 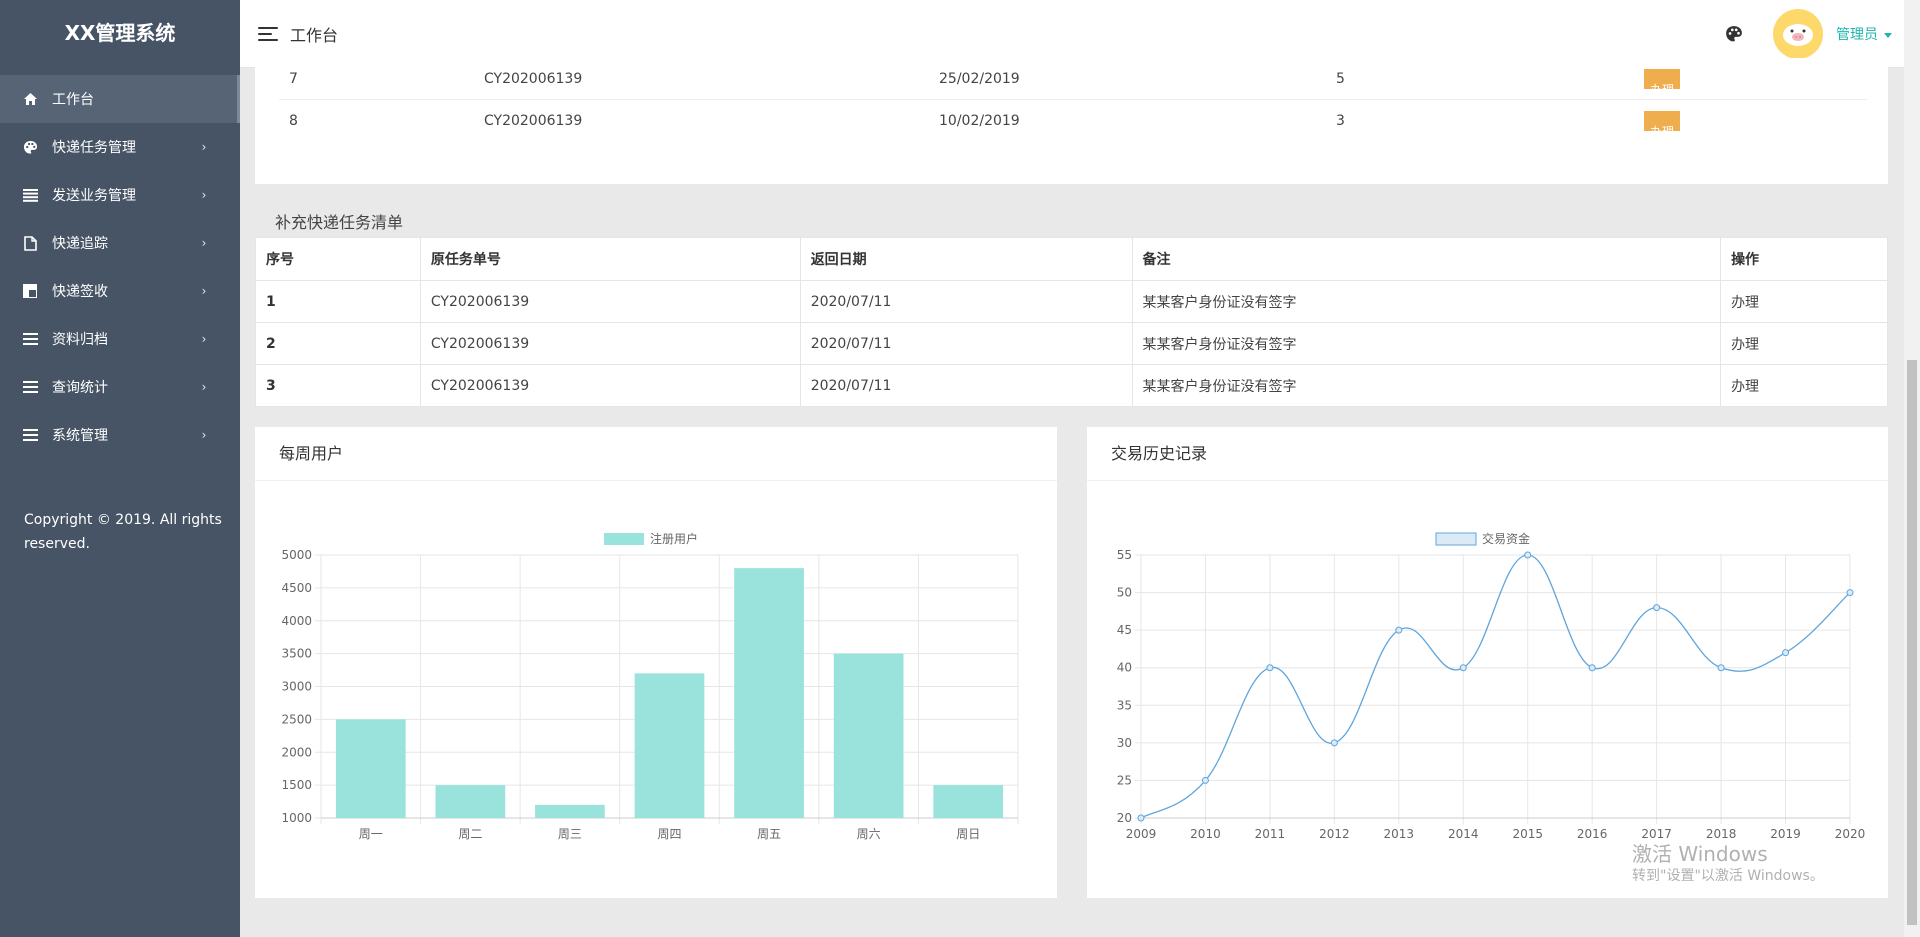 What do you see at coordinates (610, 259) in the screenshot?
I see `column-header: 原任务单号` at bounding box center [610, 259].